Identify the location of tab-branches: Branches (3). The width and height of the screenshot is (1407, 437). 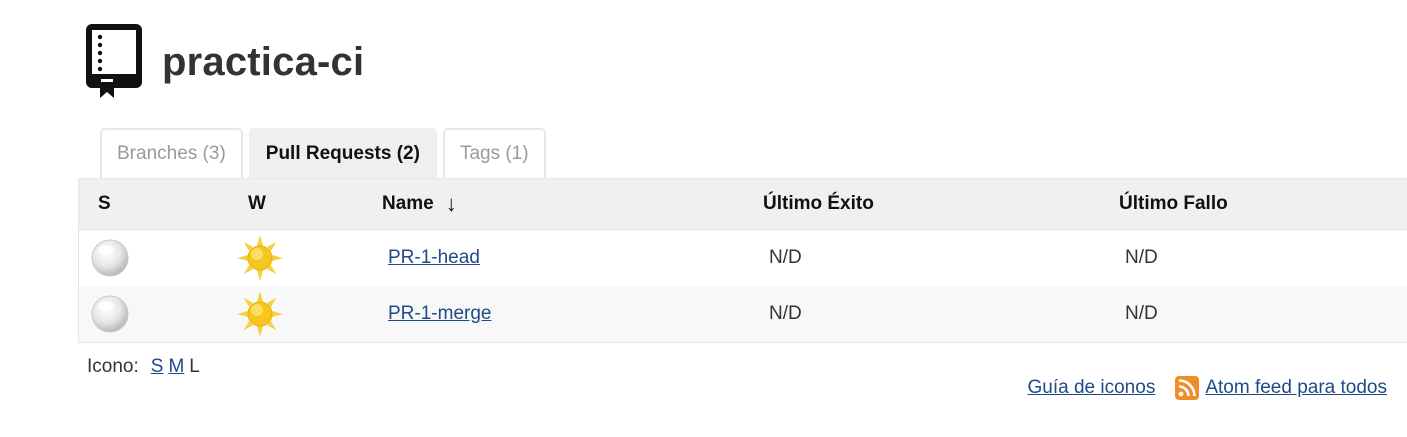
(171, 153).